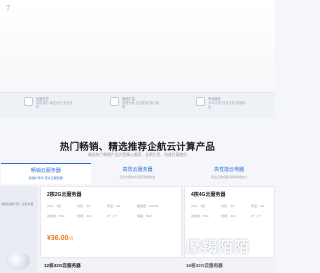 This screenshot has height=273, width=320. I want to click on feature-desc: 7x24小时 技术支持 快速响应, so click(227, 105).